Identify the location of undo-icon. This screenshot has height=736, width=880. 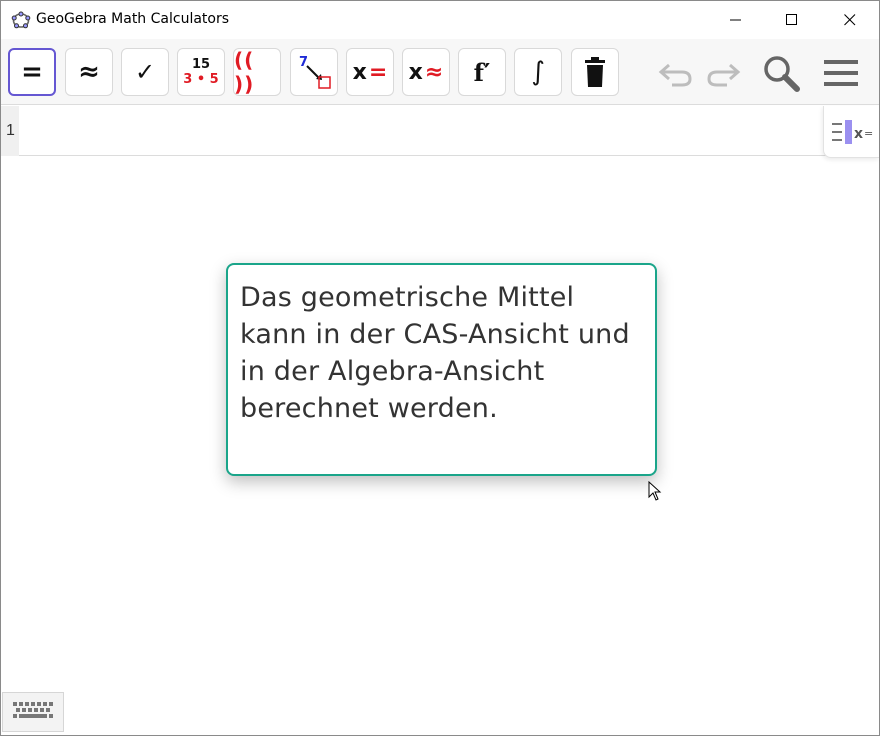
(675, 75).